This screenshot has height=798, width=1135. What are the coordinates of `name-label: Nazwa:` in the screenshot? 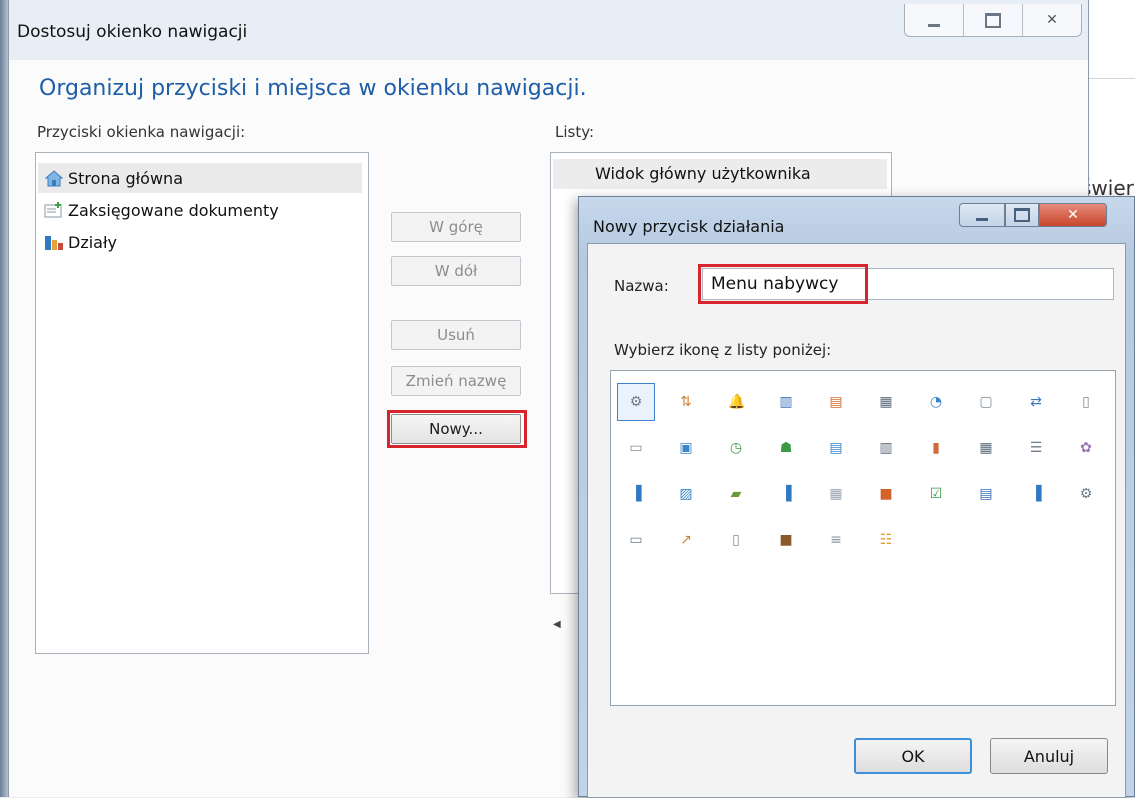 It's located at (641, 286).